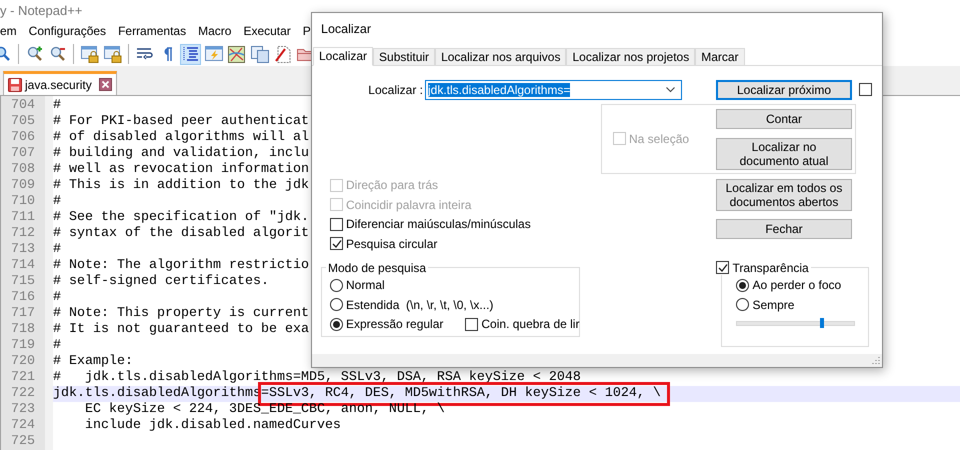 This screenshot has height=450, width=960. What do you see at coordinates (60, 83) in the screenshot?
I see `file-tab: java.security` at bounding box center [60, 83].